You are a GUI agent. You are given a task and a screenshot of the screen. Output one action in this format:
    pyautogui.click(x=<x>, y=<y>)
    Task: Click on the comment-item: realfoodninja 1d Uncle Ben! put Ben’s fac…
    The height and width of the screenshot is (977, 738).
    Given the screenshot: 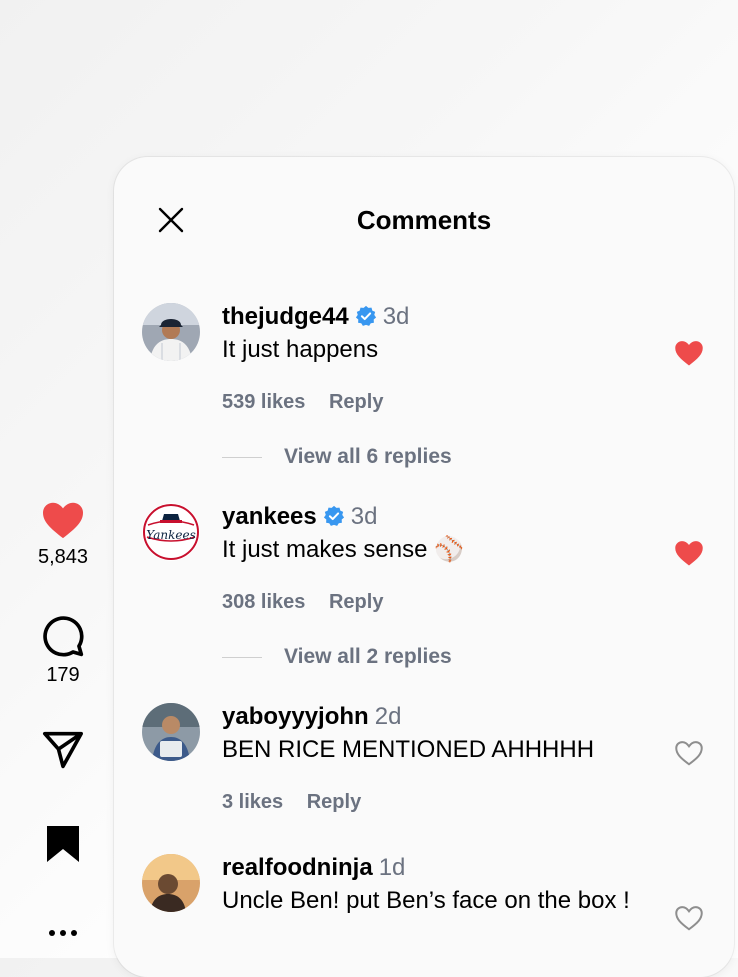 What is the action you would take?
    pyautogui.click(x=438, y=914)
    